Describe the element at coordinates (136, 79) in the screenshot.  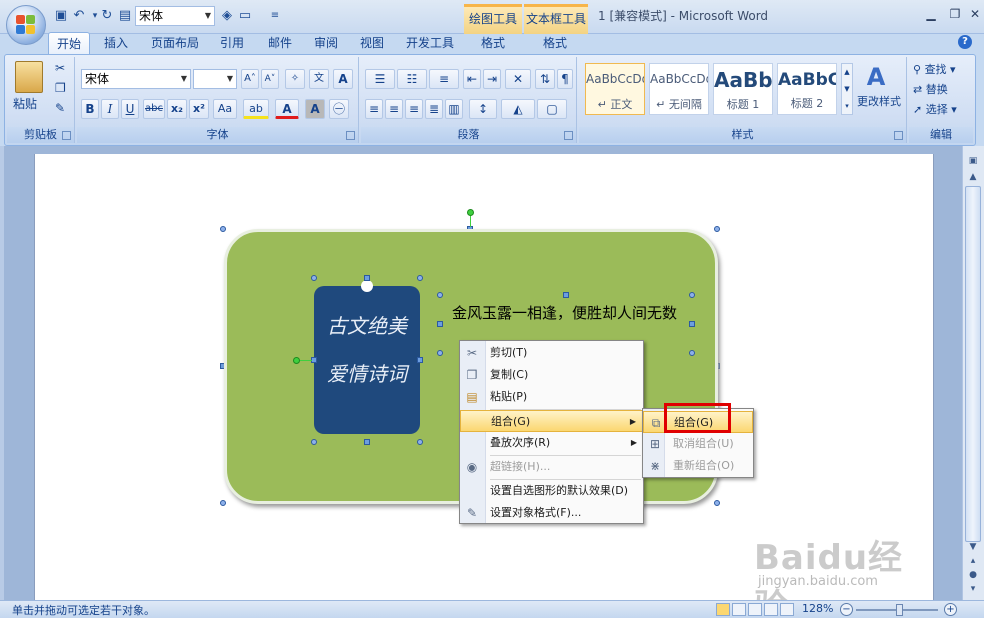
I see `font-name-field: 宋体 ▼` at that location.